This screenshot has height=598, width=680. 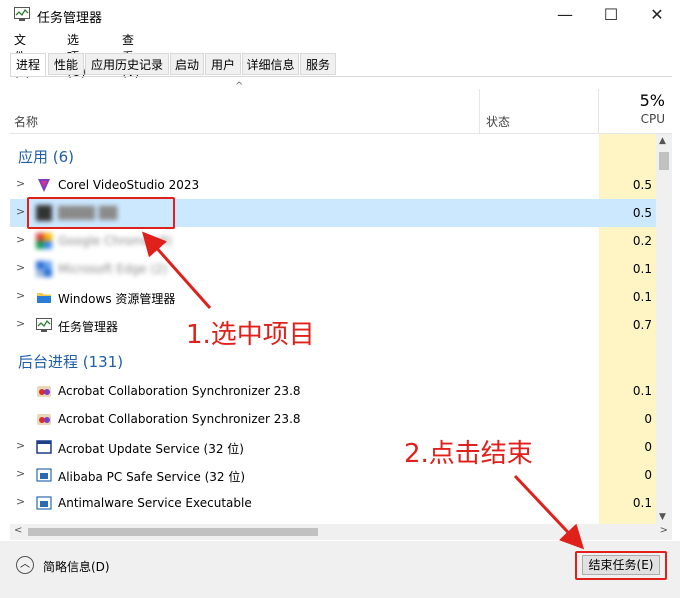 I want to click on cpu-total-percent: 5%, so click(x=652, y=100).